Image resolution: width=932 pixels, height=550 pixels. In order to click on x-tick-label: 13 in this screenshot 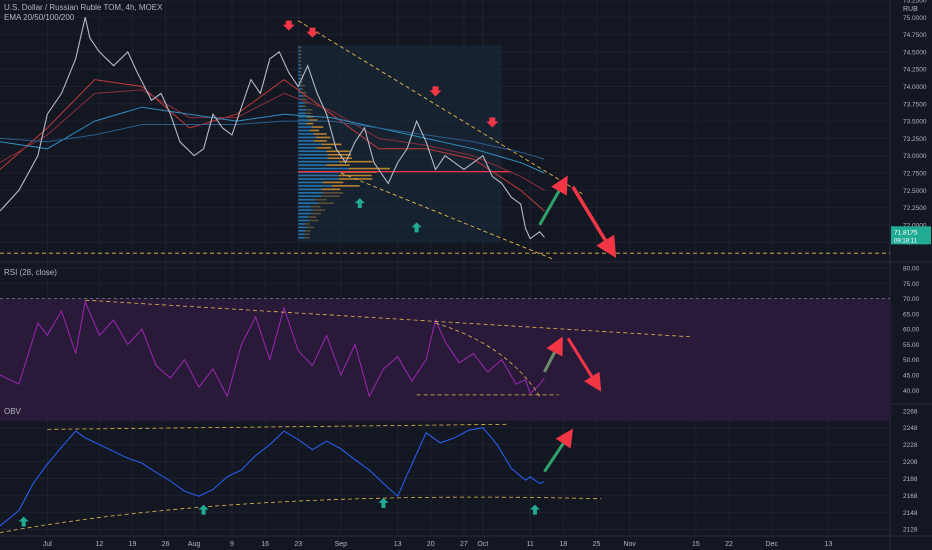, I will do `click(829, 544)`.